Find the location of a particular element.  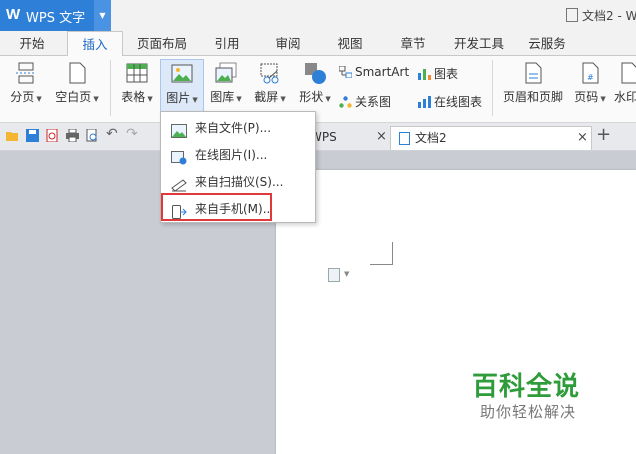

tab-chapter: 章节 is located at coordinates (413, 43).